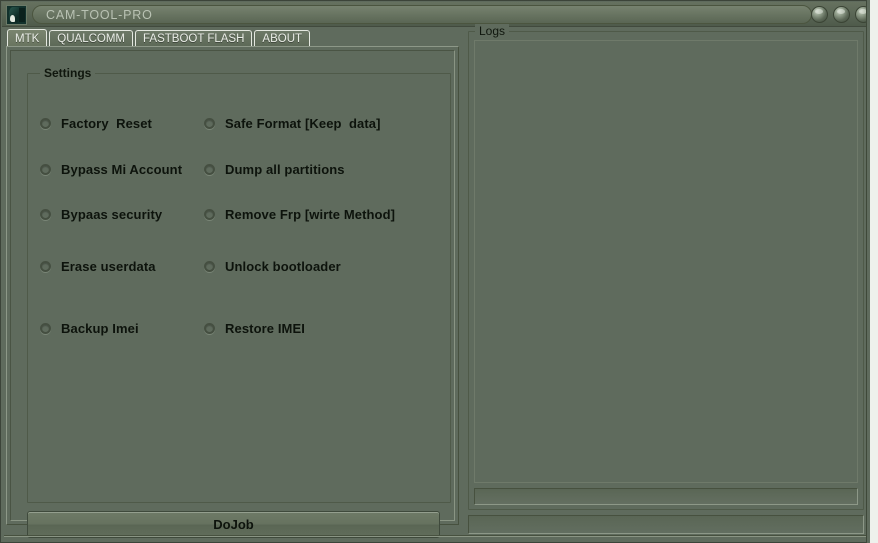 The width and height of the screenshot is (878, 543). I want to click on radio-label: Safe Format [Keep data], so click(303, 123).